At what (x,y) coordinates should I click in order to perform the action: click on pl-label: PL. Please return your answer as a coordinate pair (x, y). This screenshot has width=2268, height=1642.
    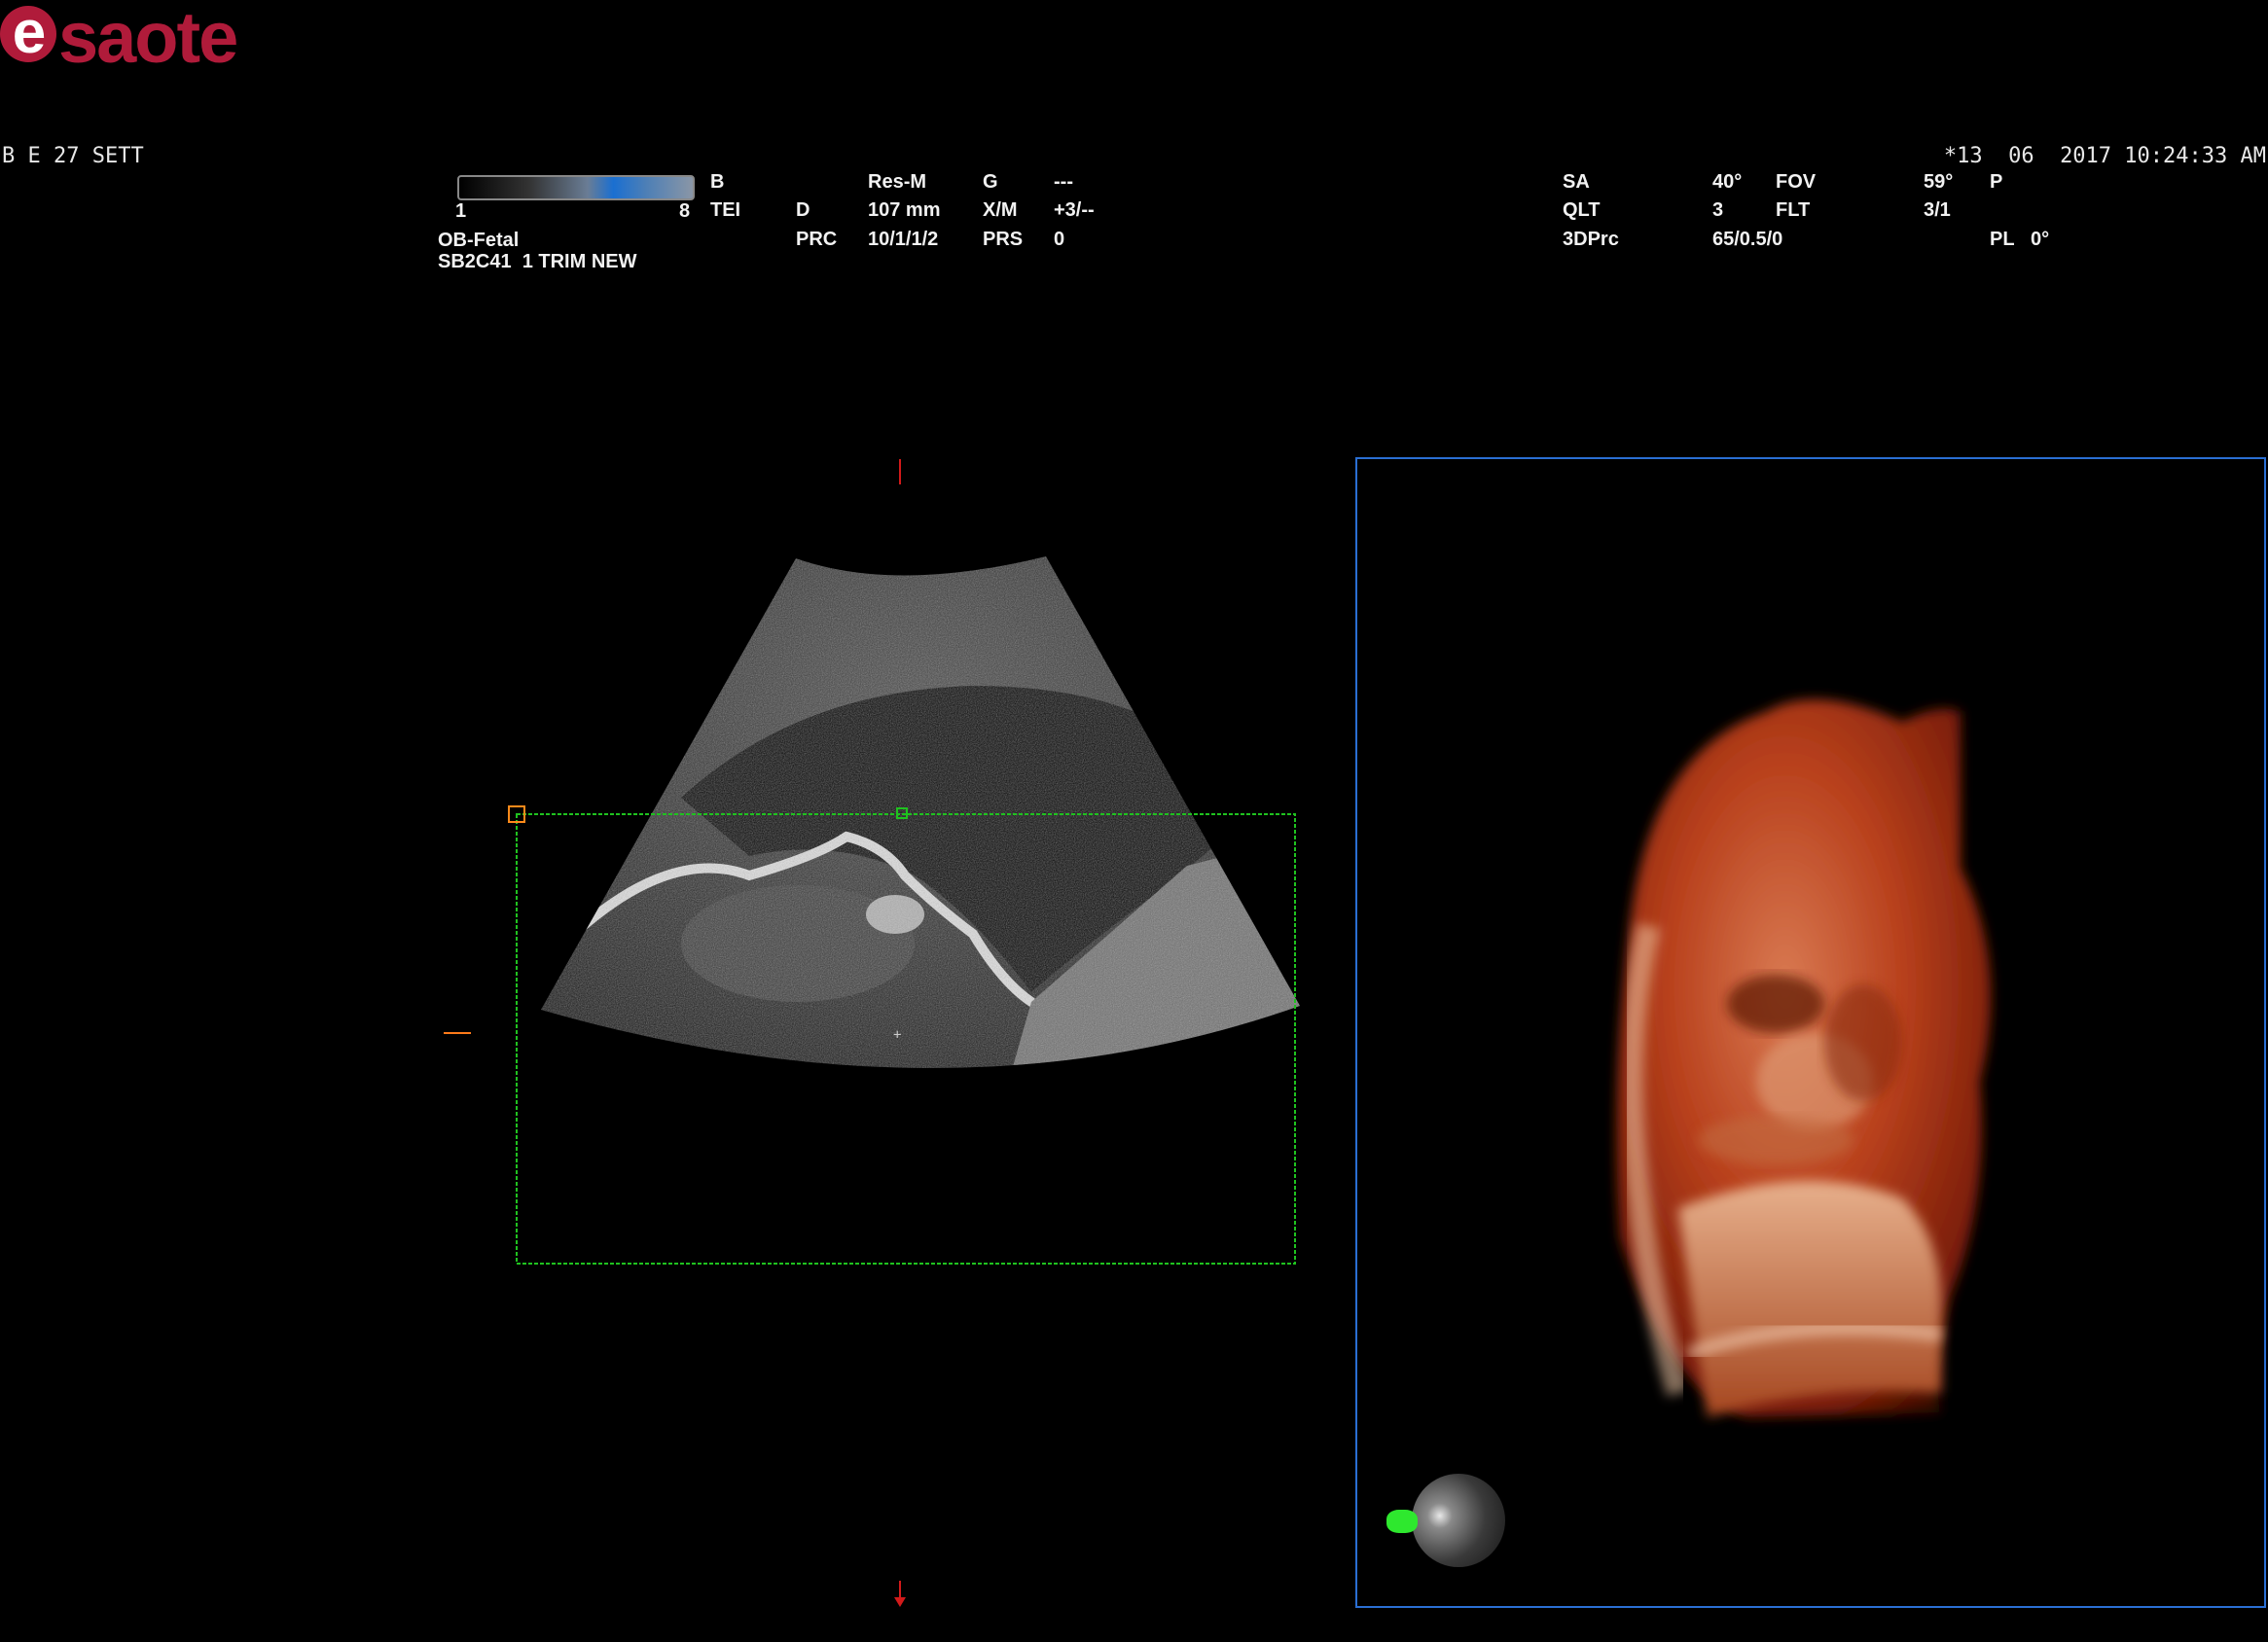
    Looking at the image, I should click on (2002, 239).